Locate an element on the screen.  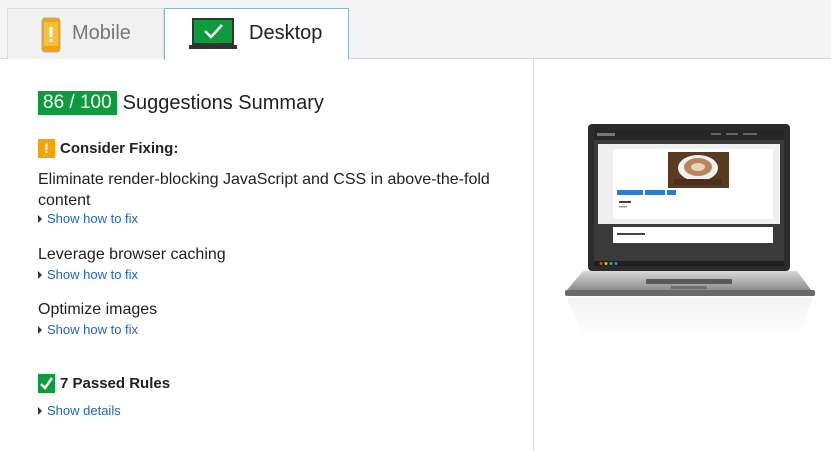
rule-optimize-images: Optimize images is located at coordinates (98, 309).